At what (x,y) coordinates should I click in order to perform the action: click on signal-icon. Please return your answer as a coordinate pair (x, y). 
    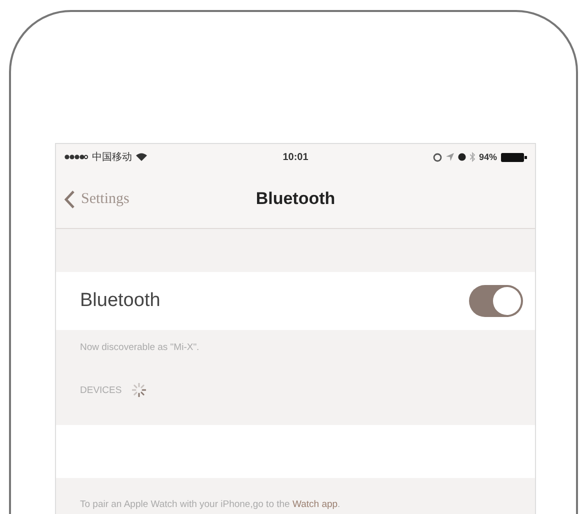
    Looking at the image, I should click on (76, 157).